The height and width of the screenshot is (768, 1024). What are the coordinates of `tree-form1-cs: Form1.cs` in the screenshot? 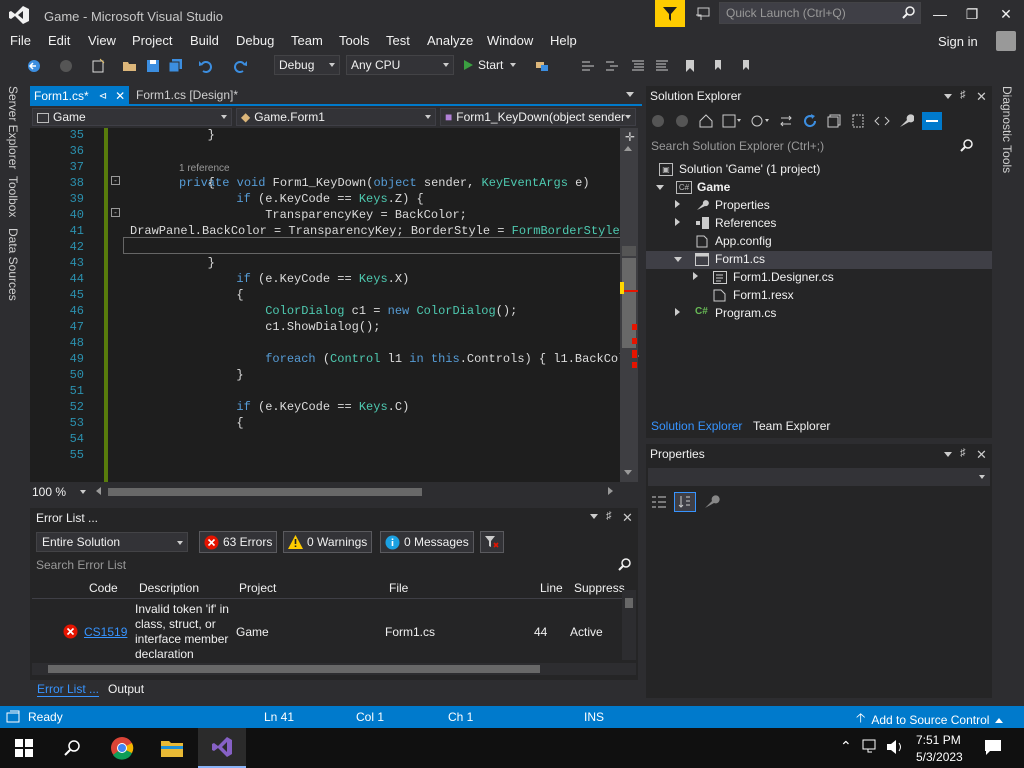 It's located at (740, 259).